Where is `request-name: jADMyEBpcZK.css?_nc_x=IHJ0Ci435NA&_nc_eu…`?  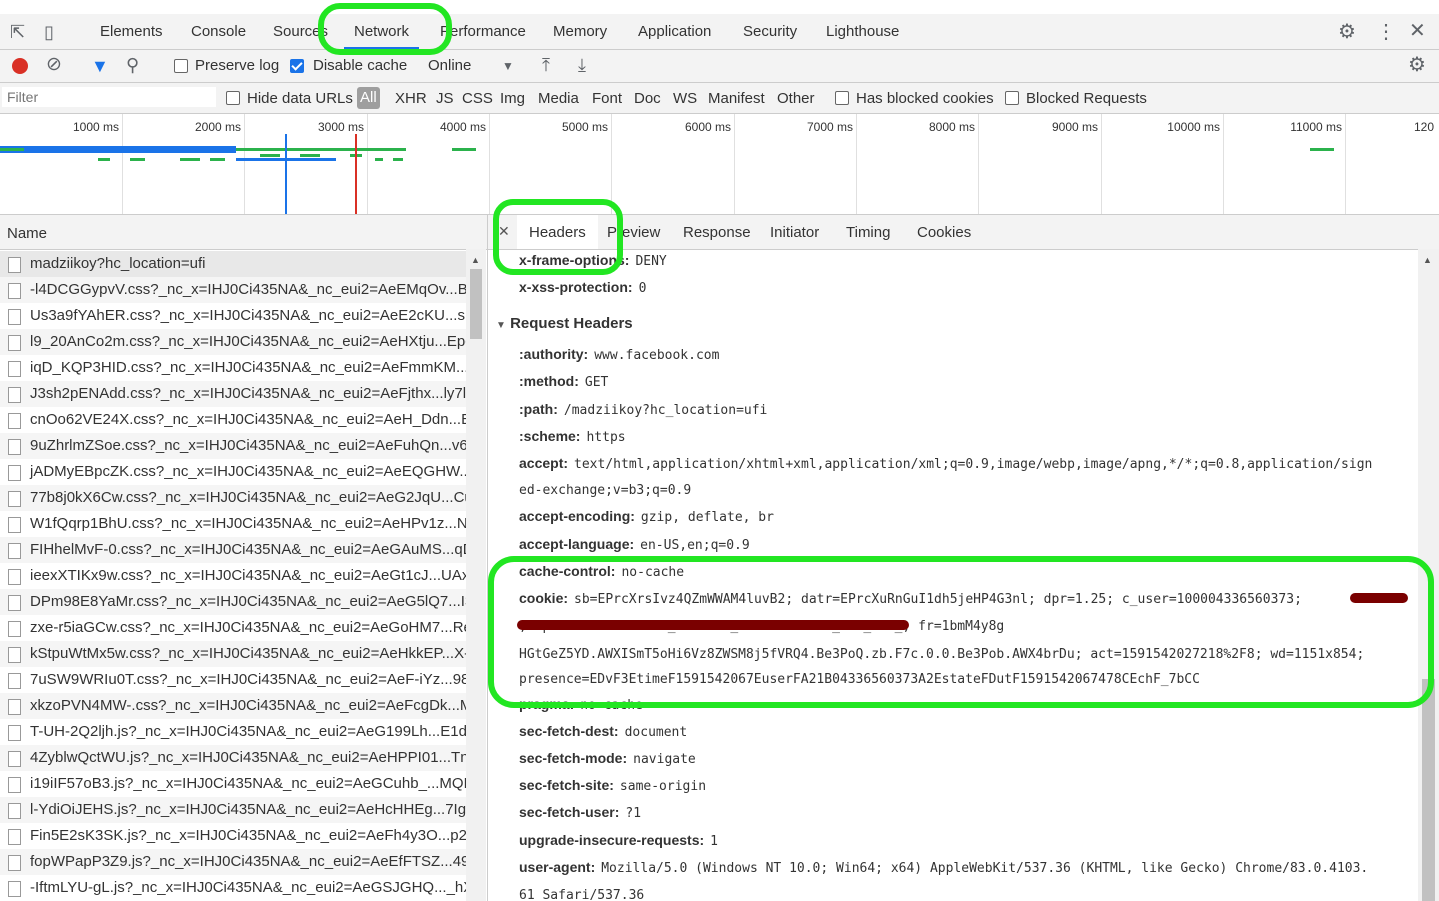 request-name: jADMyEBpcZK.css?_nc_x=IHJ0Ci435NA&_nc_eu… is located at coordinates (248, 471).